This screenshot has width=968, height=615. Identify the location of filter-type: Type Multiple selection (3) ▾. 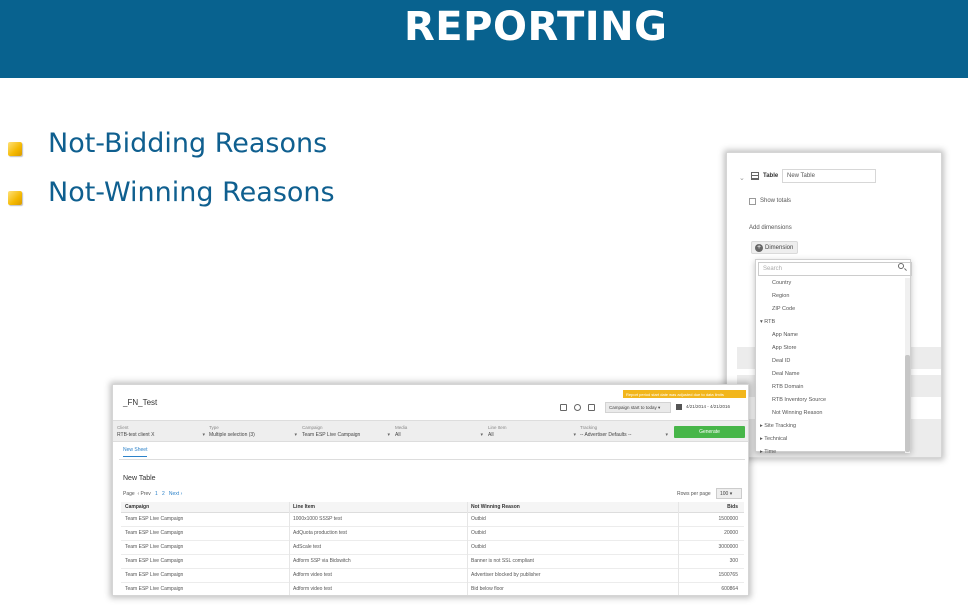
(253, 432).